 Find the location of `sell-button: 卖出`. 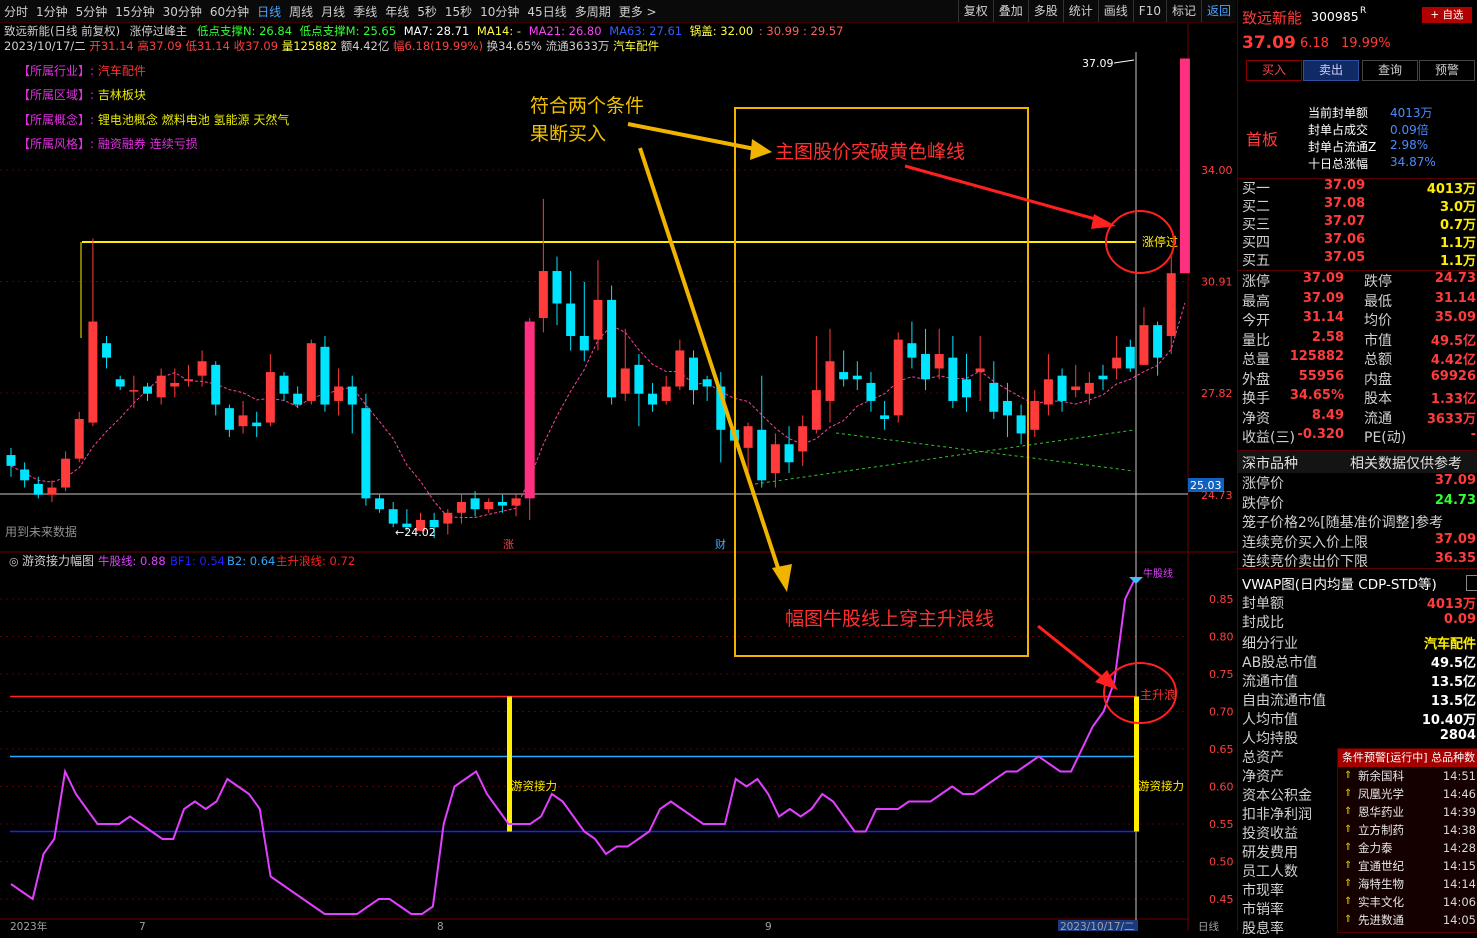

sell-button: 卖出 is located at coordinates (1331, 70).